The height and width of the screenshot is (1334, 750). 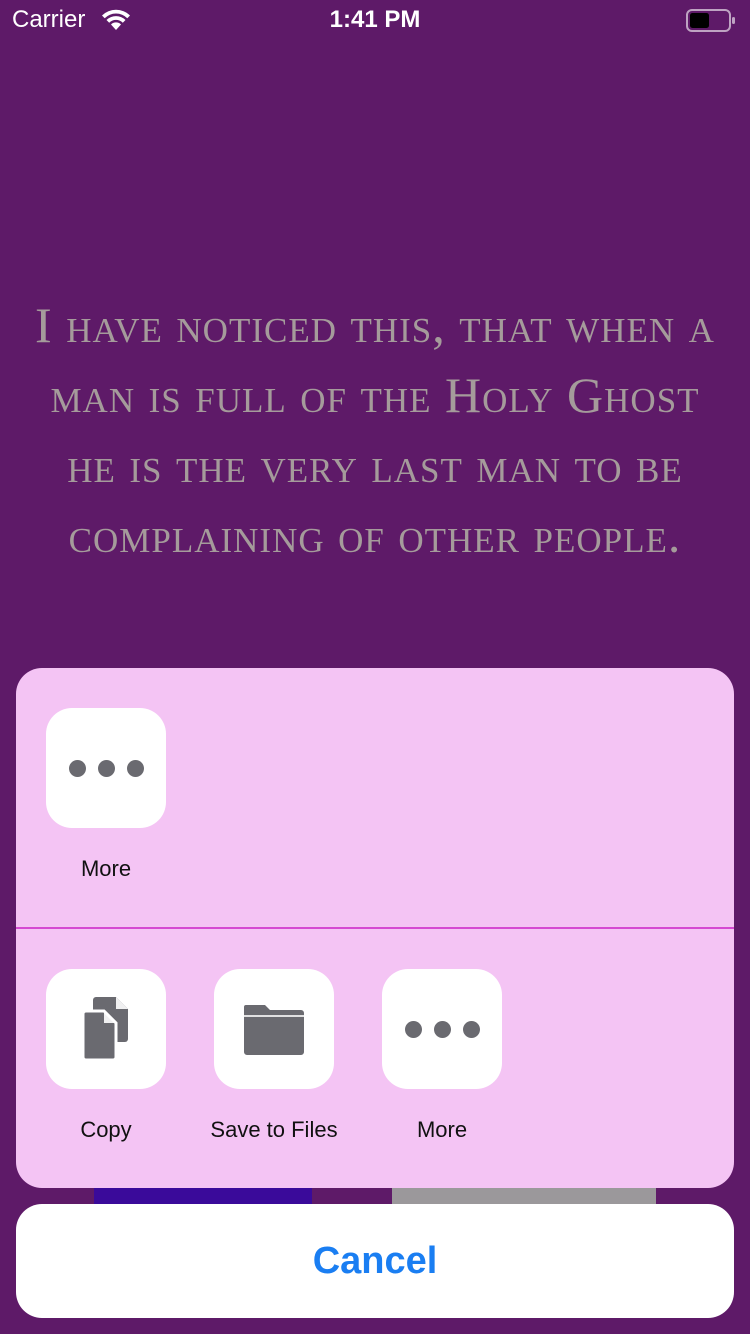 I want to click on status-bar: Carrier 1:41 PM, so click(x=375, y=20).